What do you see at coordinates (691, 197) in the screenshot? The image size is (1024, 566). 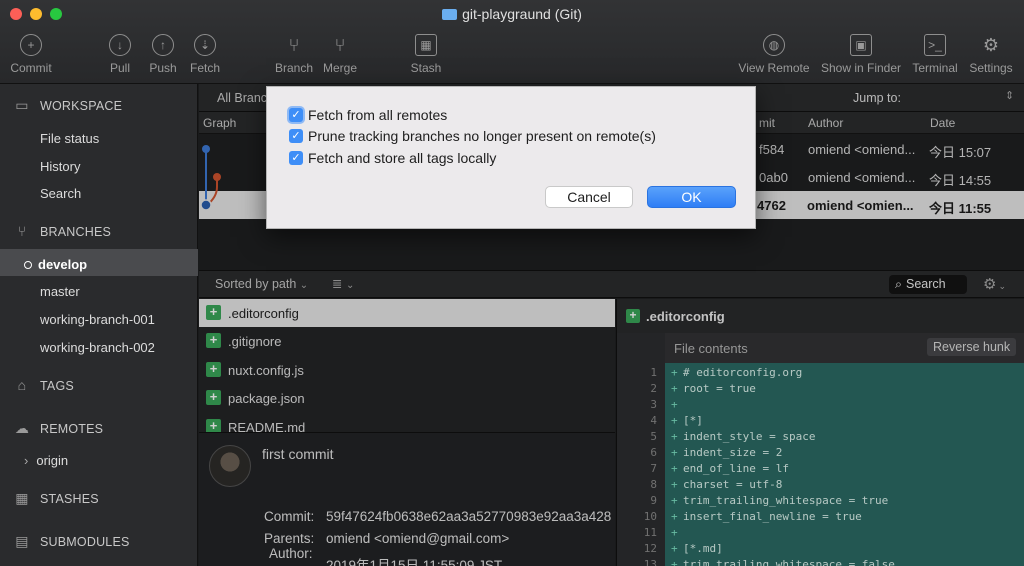 I see `ok-button: OK` at bounding box center [691, 197].